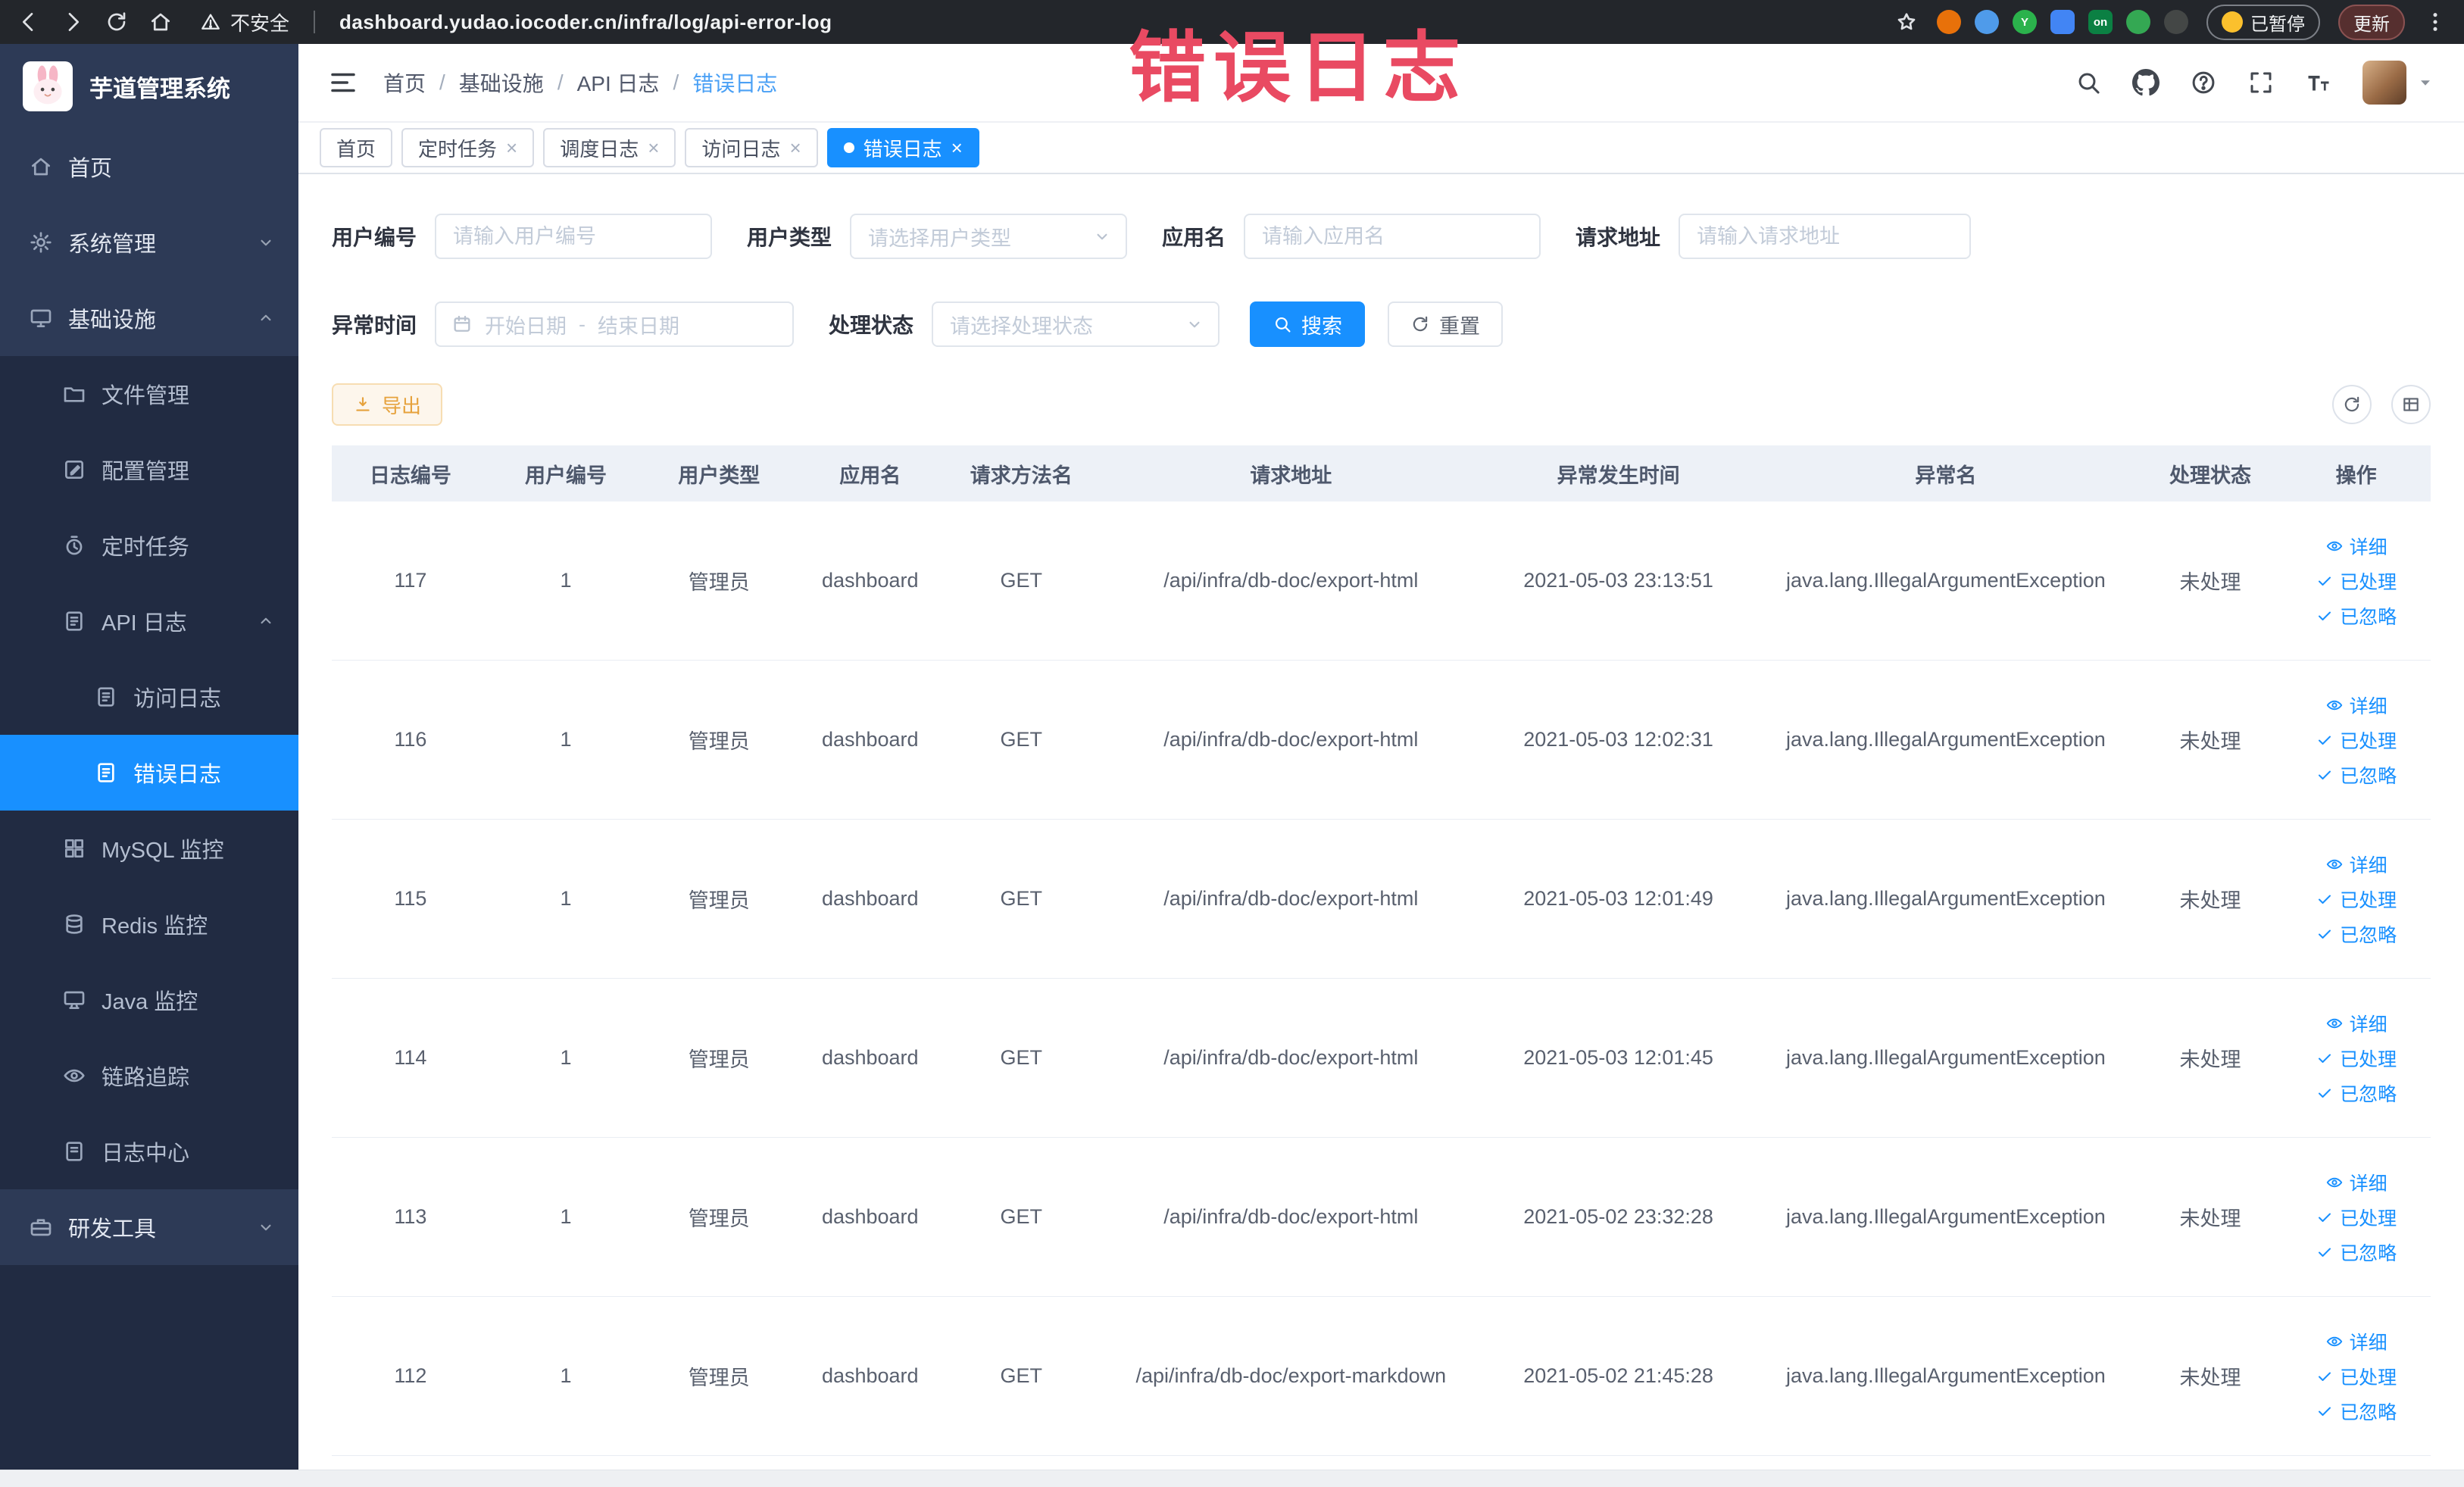  I want to click on sidebar-item: 链路追踪, so click(149, 1076).